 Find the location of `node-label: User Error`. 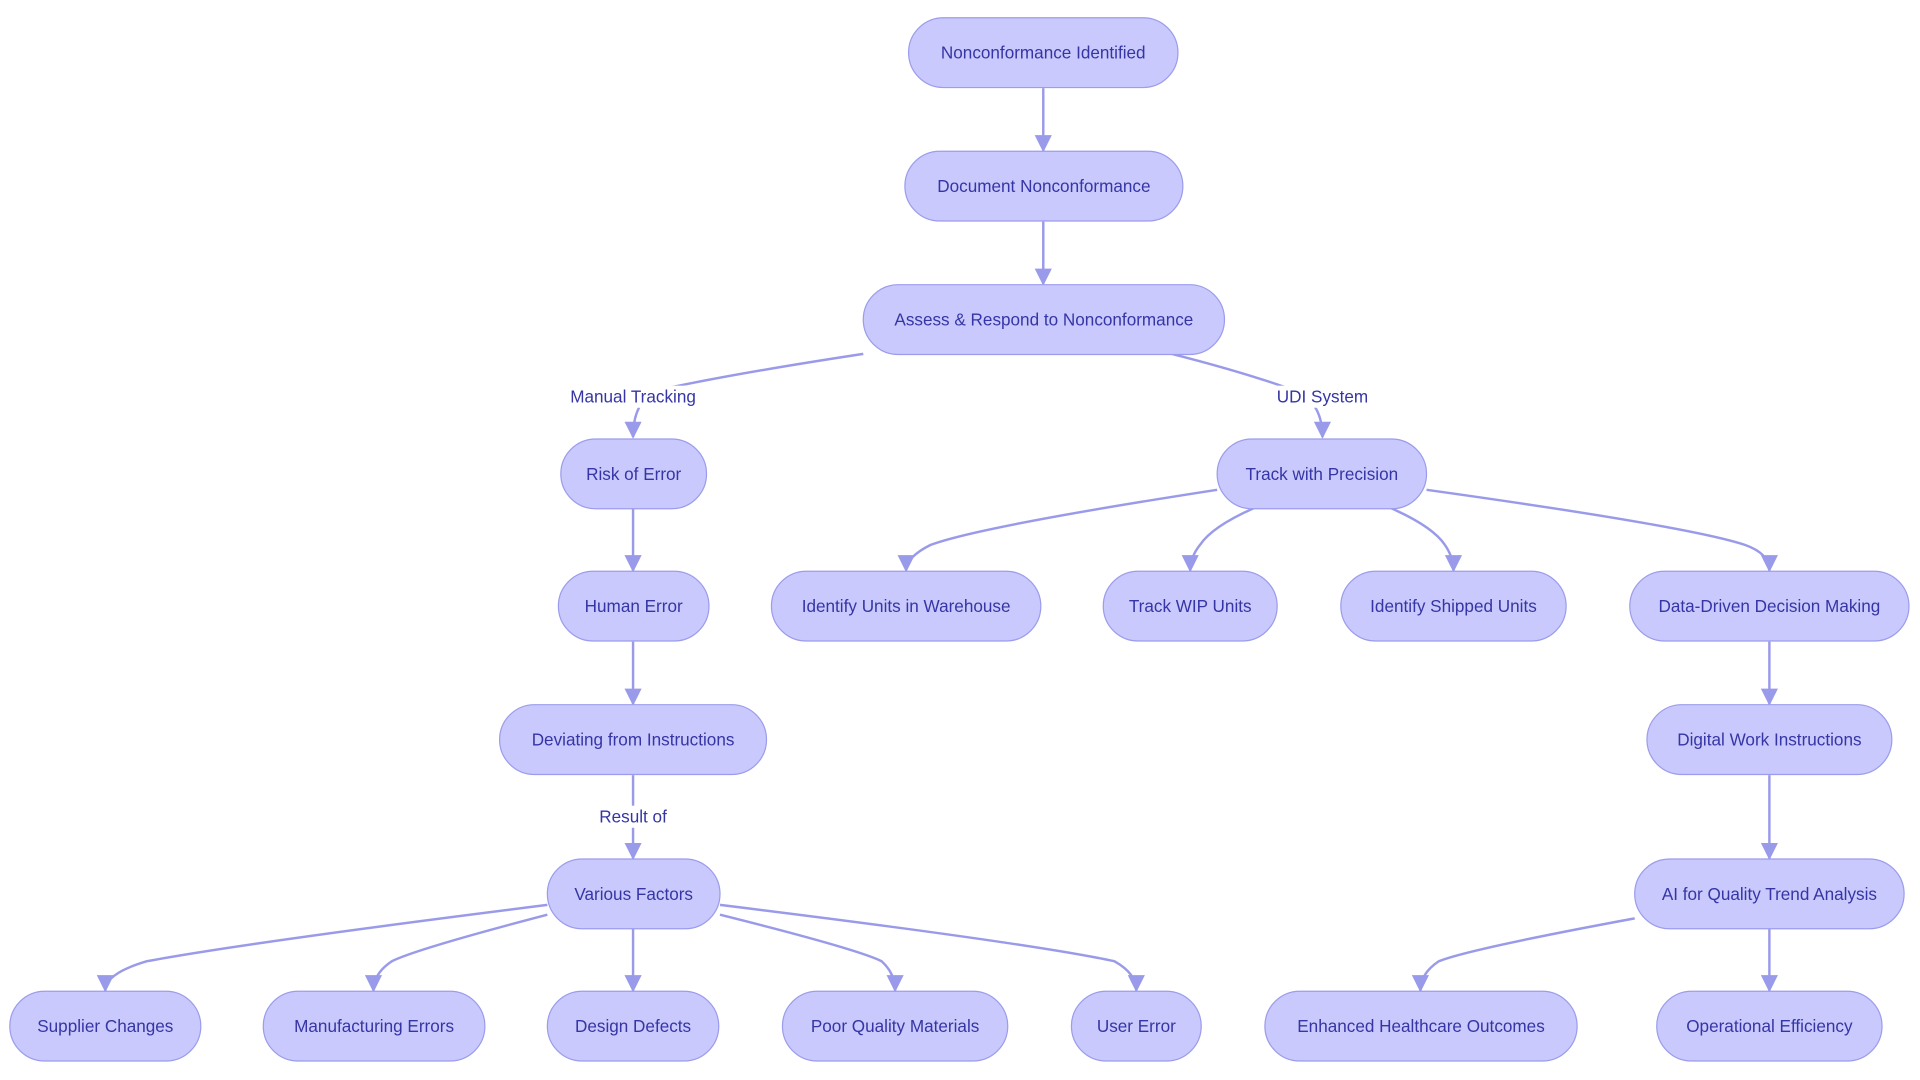

node-label: User Error is located at coordinates (1136, 1026).